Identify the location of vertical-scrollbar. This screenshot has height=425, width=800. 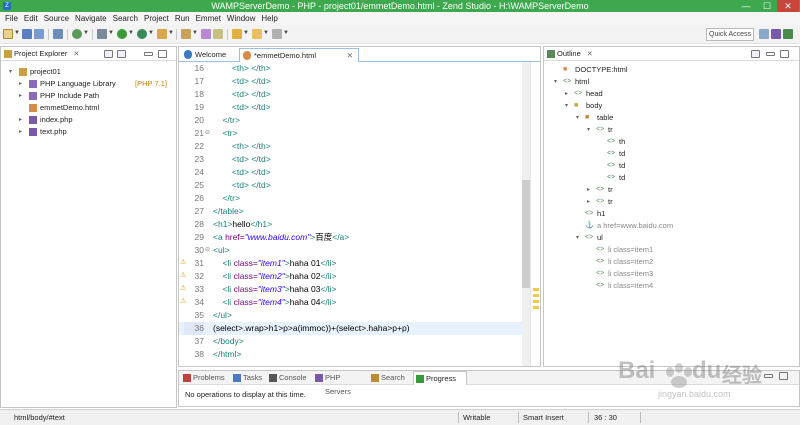
(526, 214).